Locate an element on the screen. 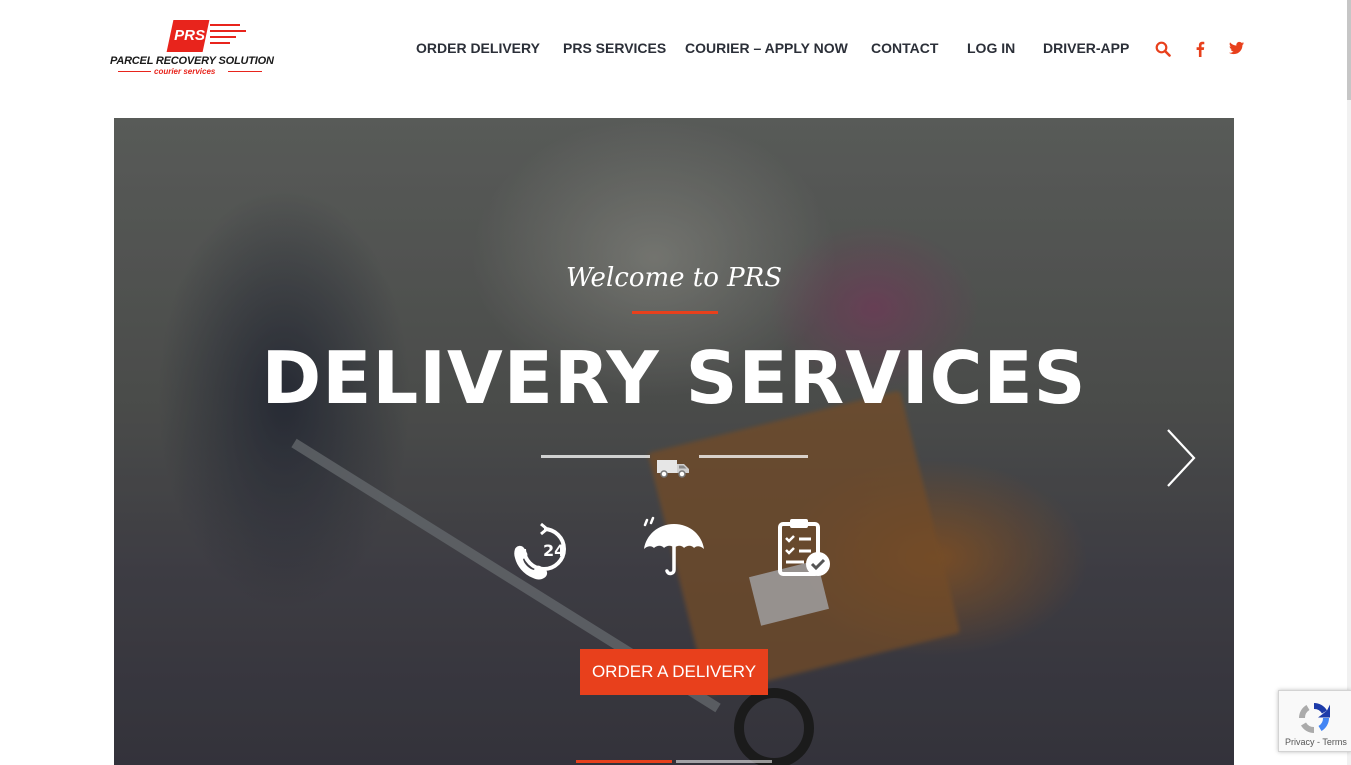  hero-kicker-rule is located at coordinates (675, 312).